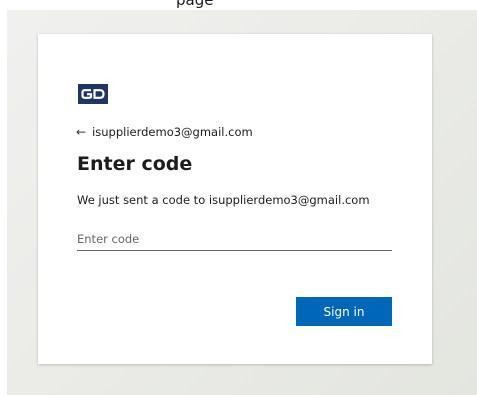  Describe the element at coordinates (135, 164) in the screenshot. I see `page-title: Enter code` at that location.